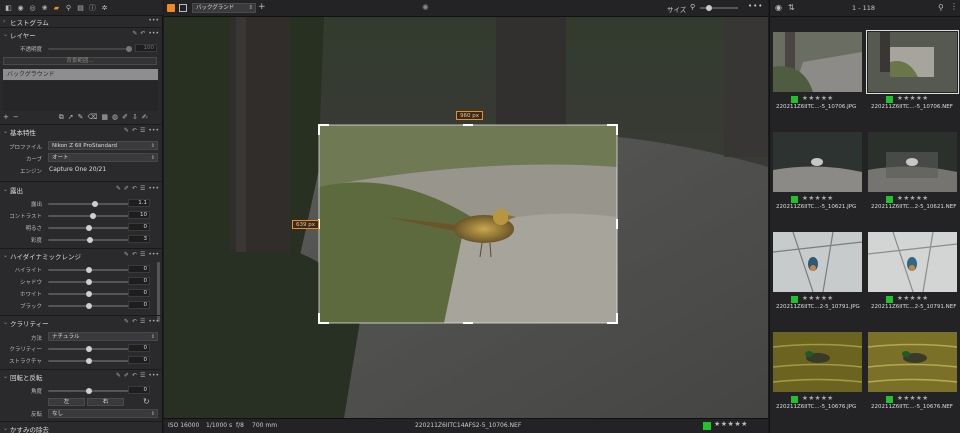 Image resolution: width=960 pixels, height=433 pixels. What do you see at coordinates (89, 270) in the screenshot?
I see `highlight-slider` at bounding box center [89, 270].